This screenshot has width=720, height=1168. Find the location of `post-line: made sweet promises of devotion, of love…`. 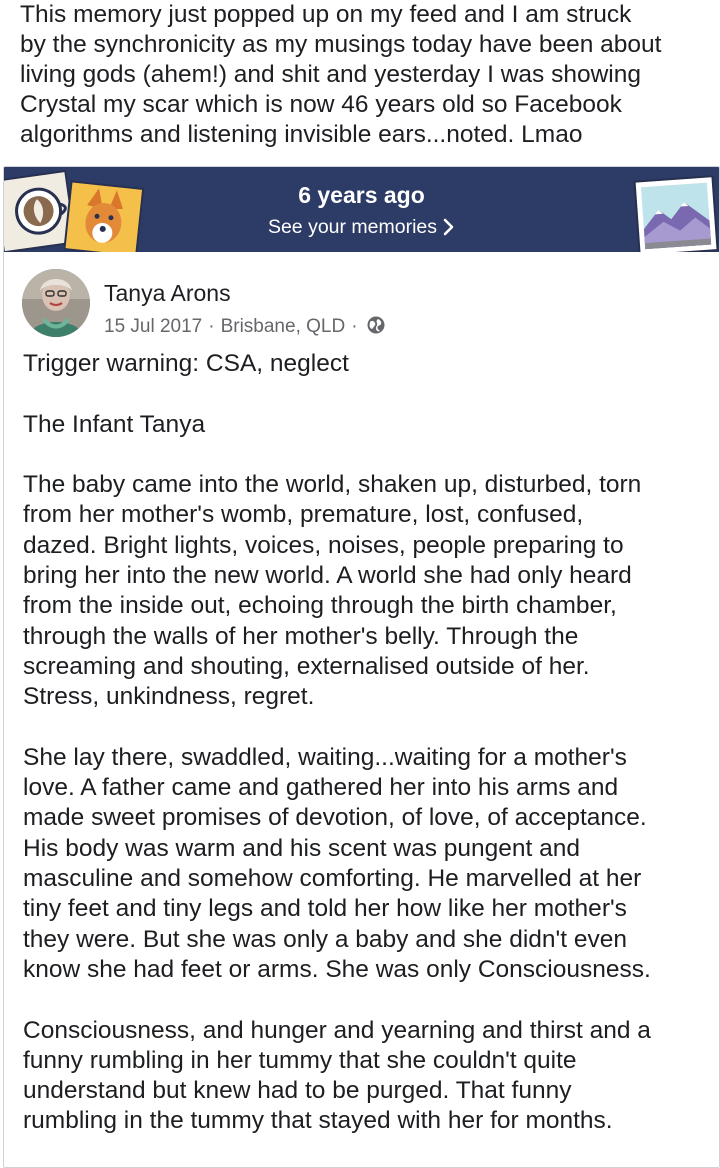

post-line: made sweet promises of devotion, of love… is located at coordinates (335, 818).